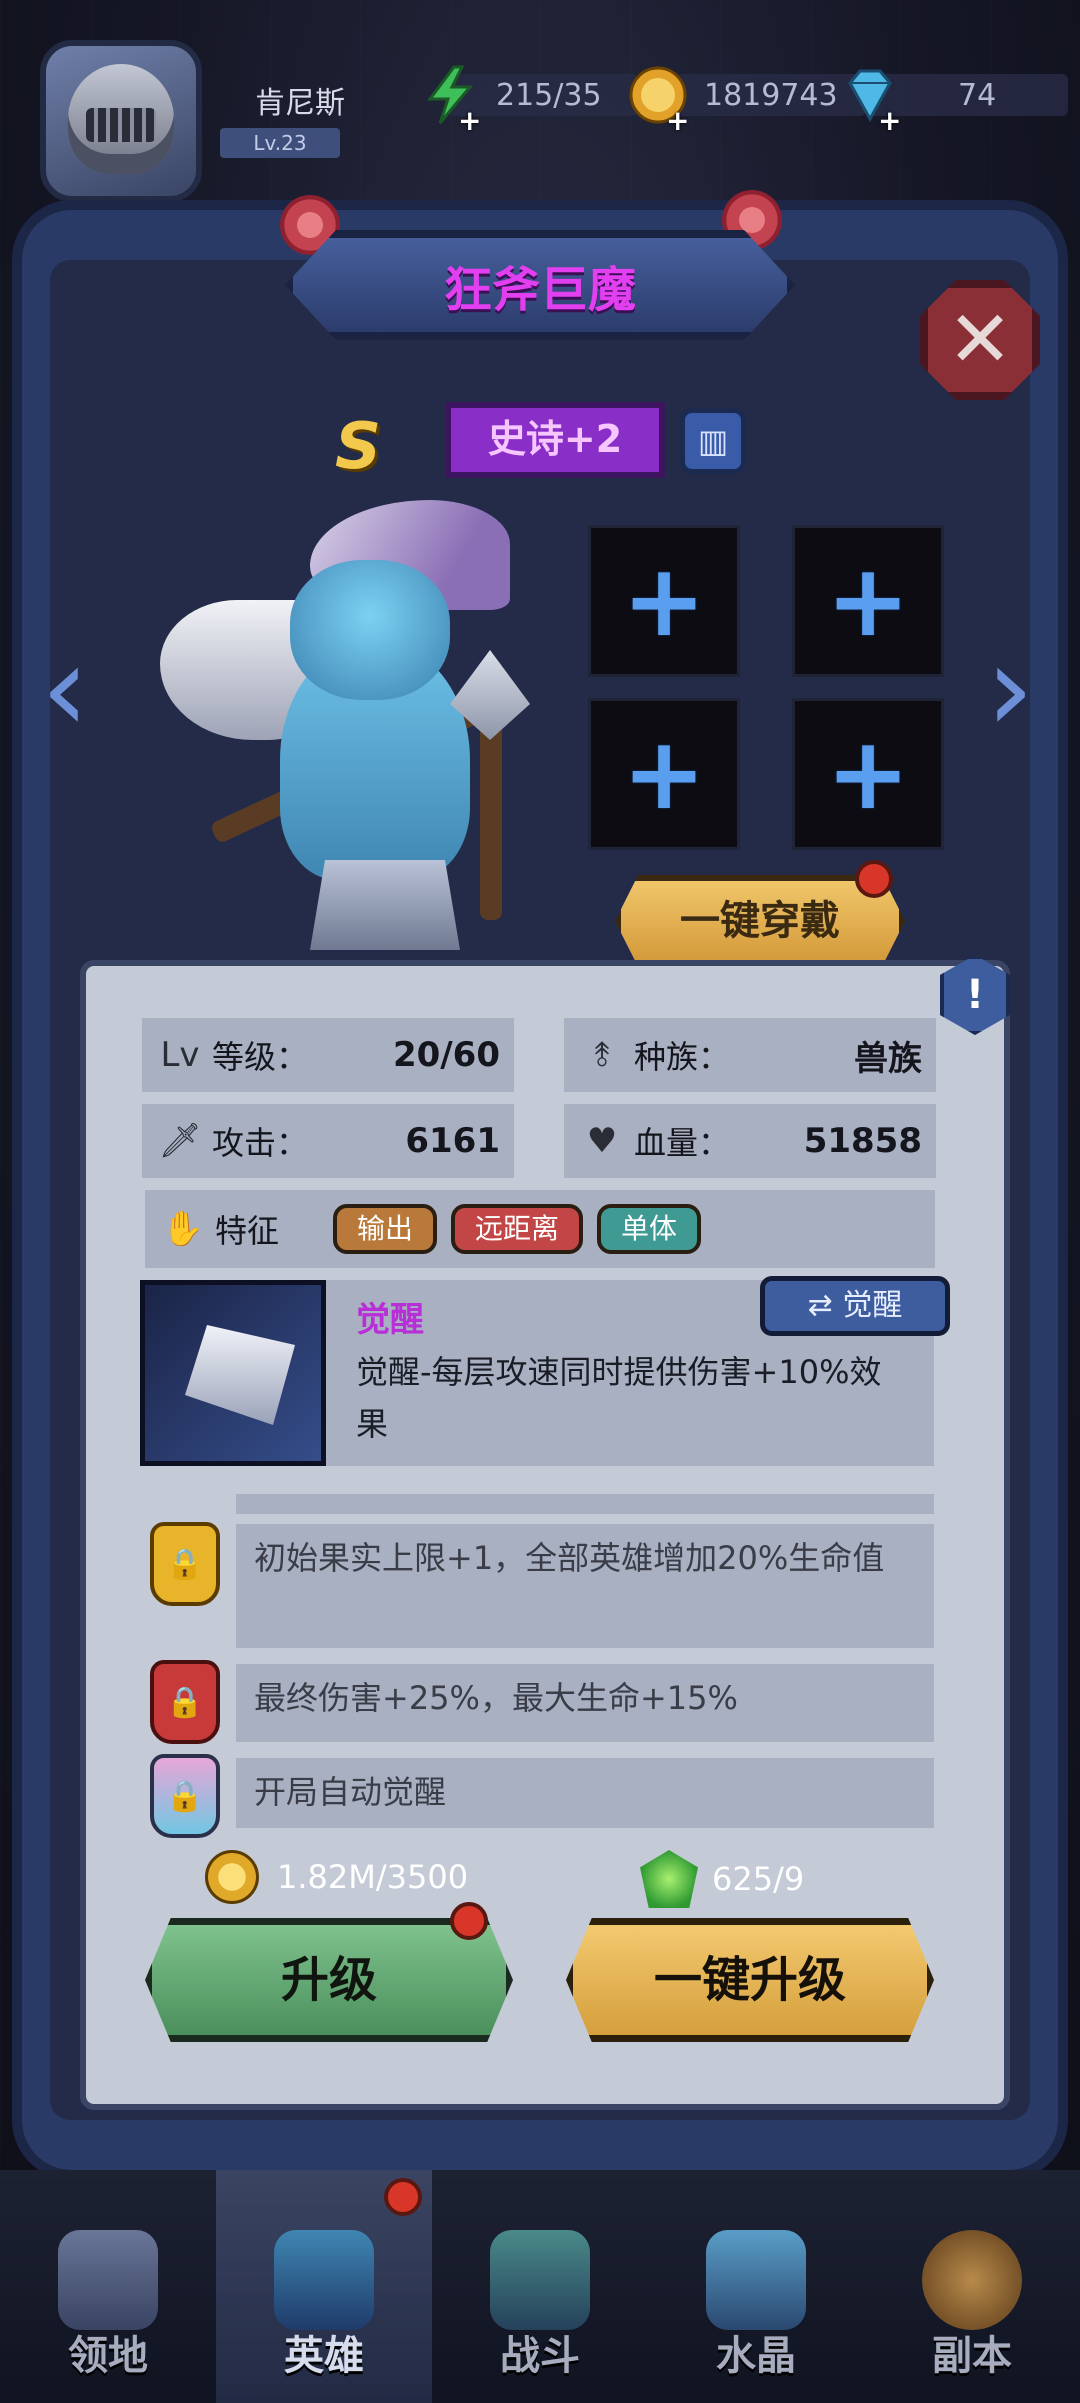  I want to click on one-click-upgrade-button: 一键升级, so click(750, 1980).